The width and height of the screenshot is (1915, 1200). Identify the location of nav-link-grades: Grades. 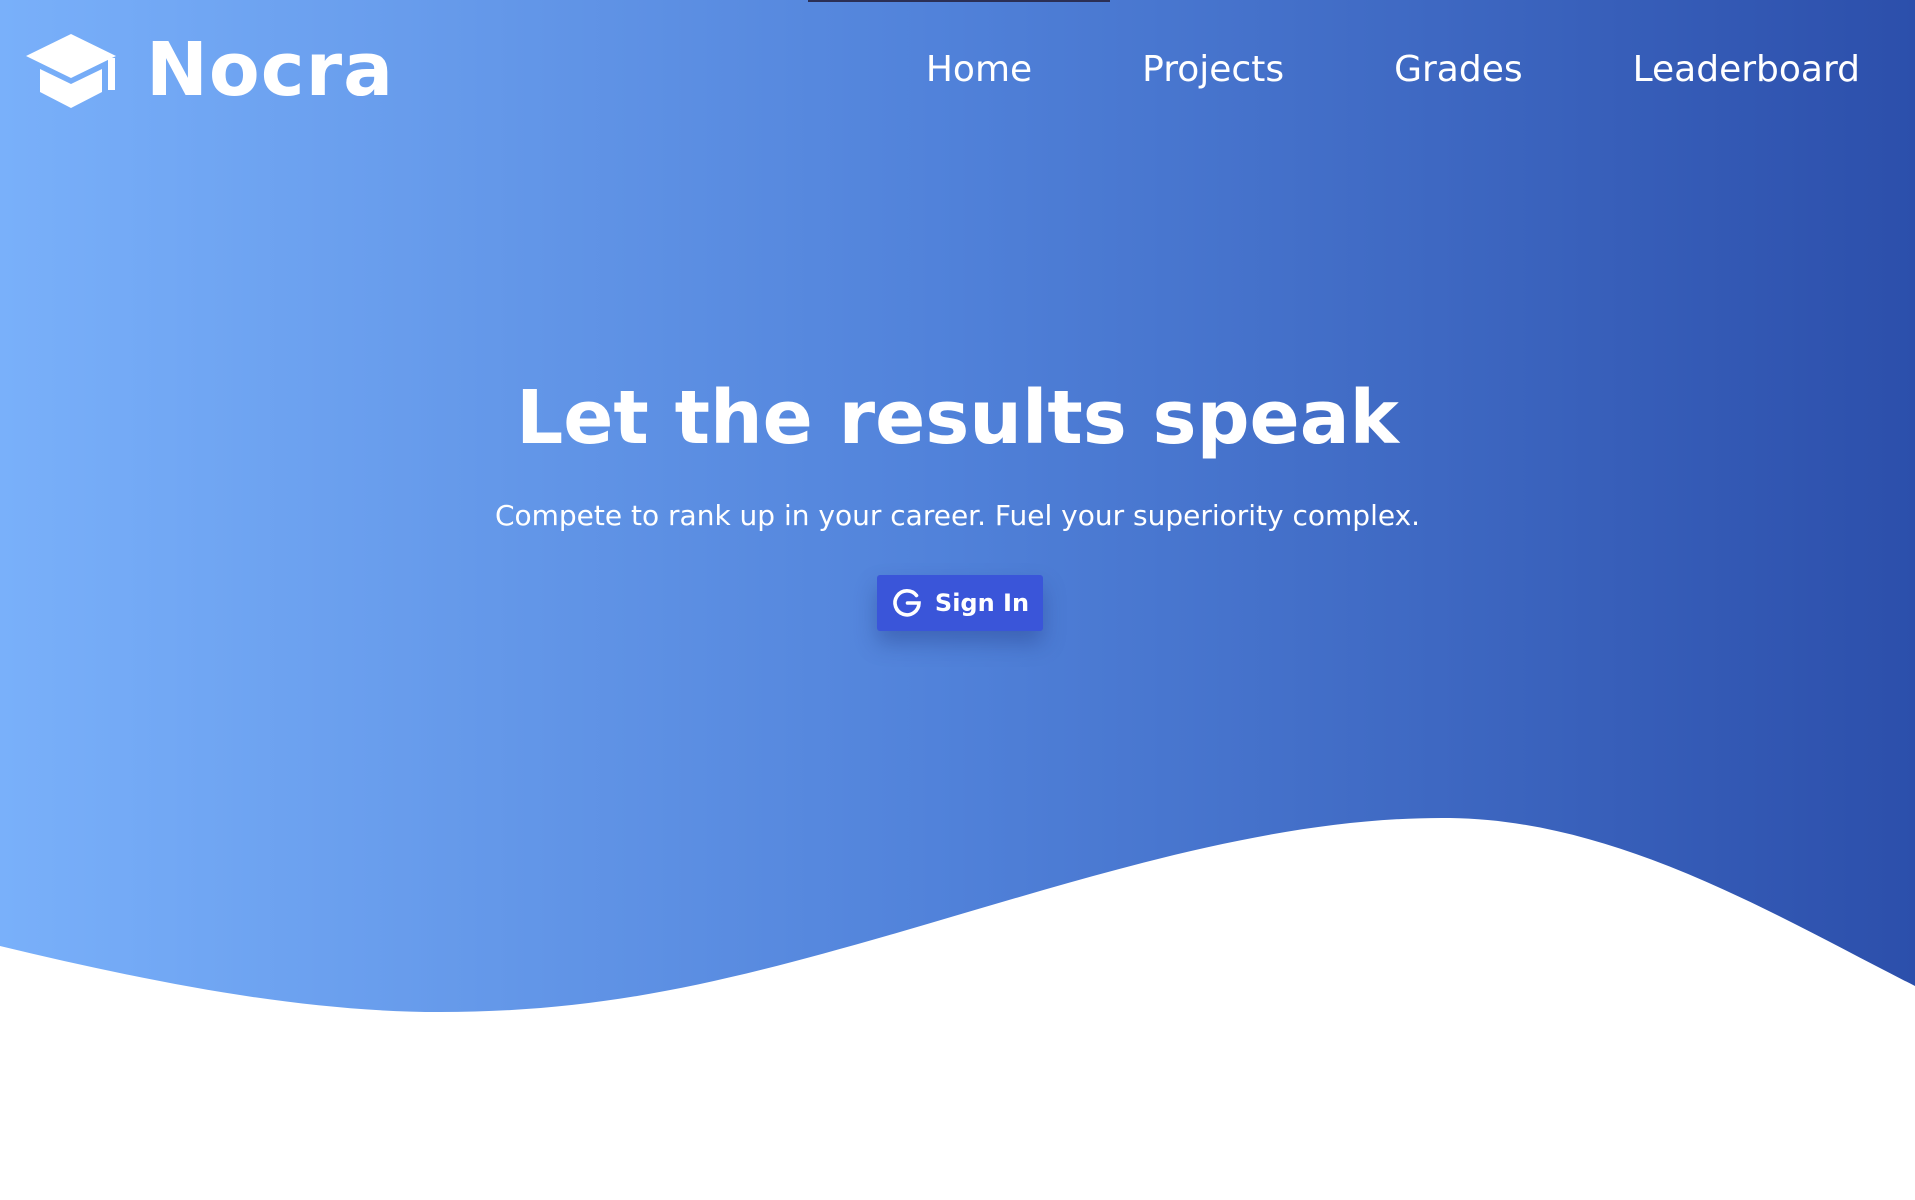
(1458, 70).